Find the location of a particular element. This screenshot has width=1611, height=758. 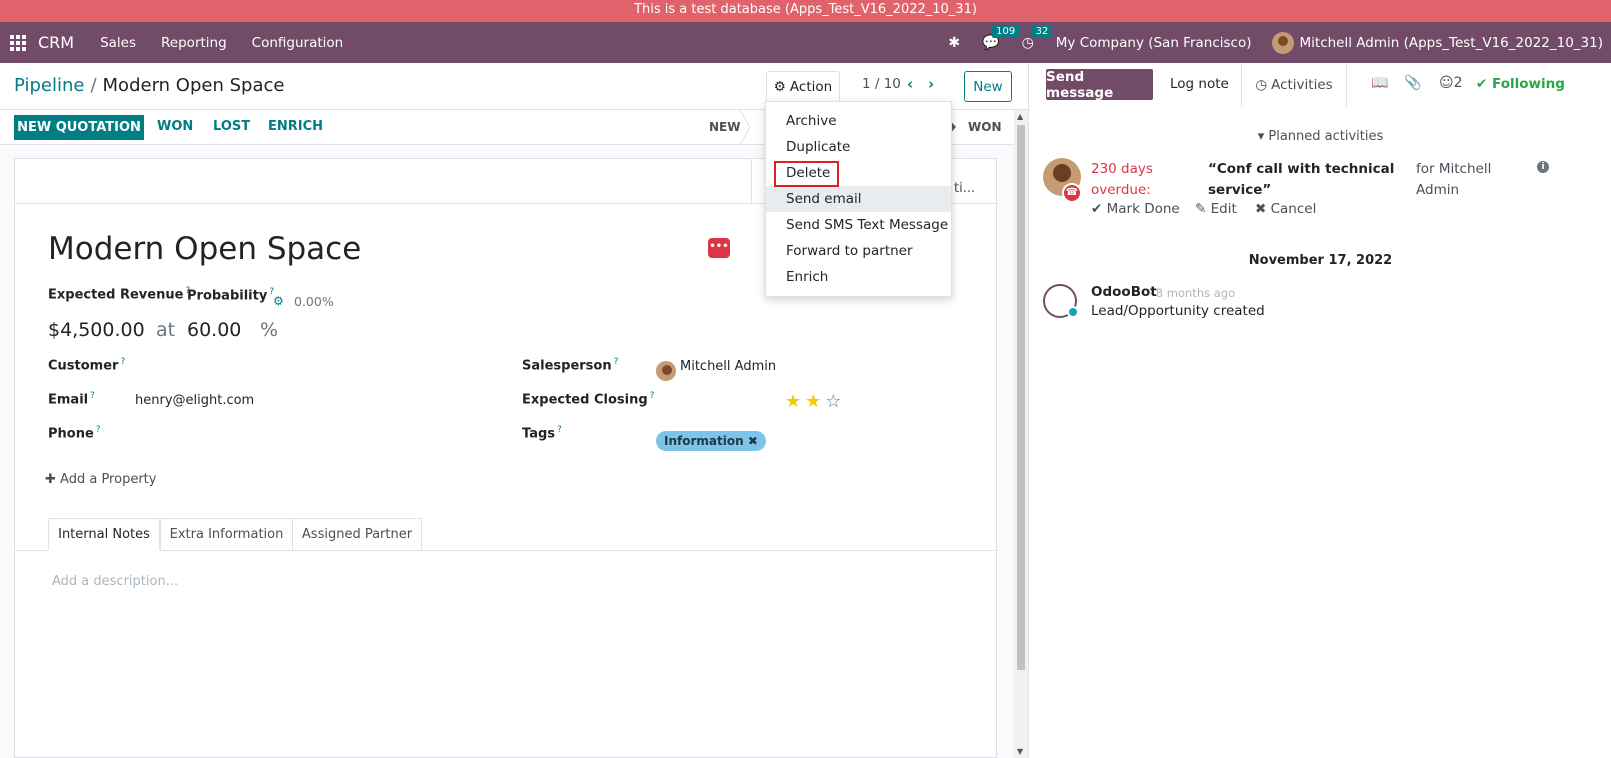

phone-label: Phone? is located at coordinates (74, 433).